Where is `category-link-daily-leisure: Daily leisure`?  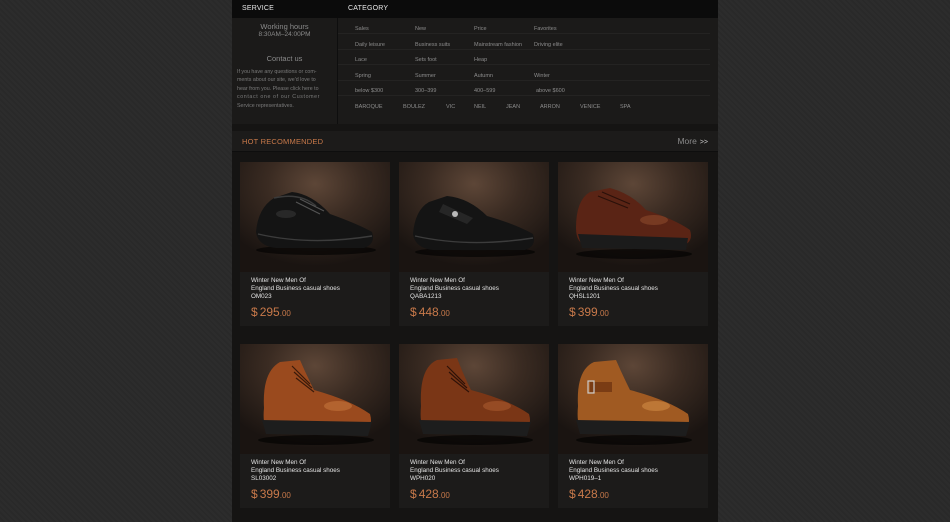 category-link-daily-leisure: Daily leisure is located at coordinates (370, 45).